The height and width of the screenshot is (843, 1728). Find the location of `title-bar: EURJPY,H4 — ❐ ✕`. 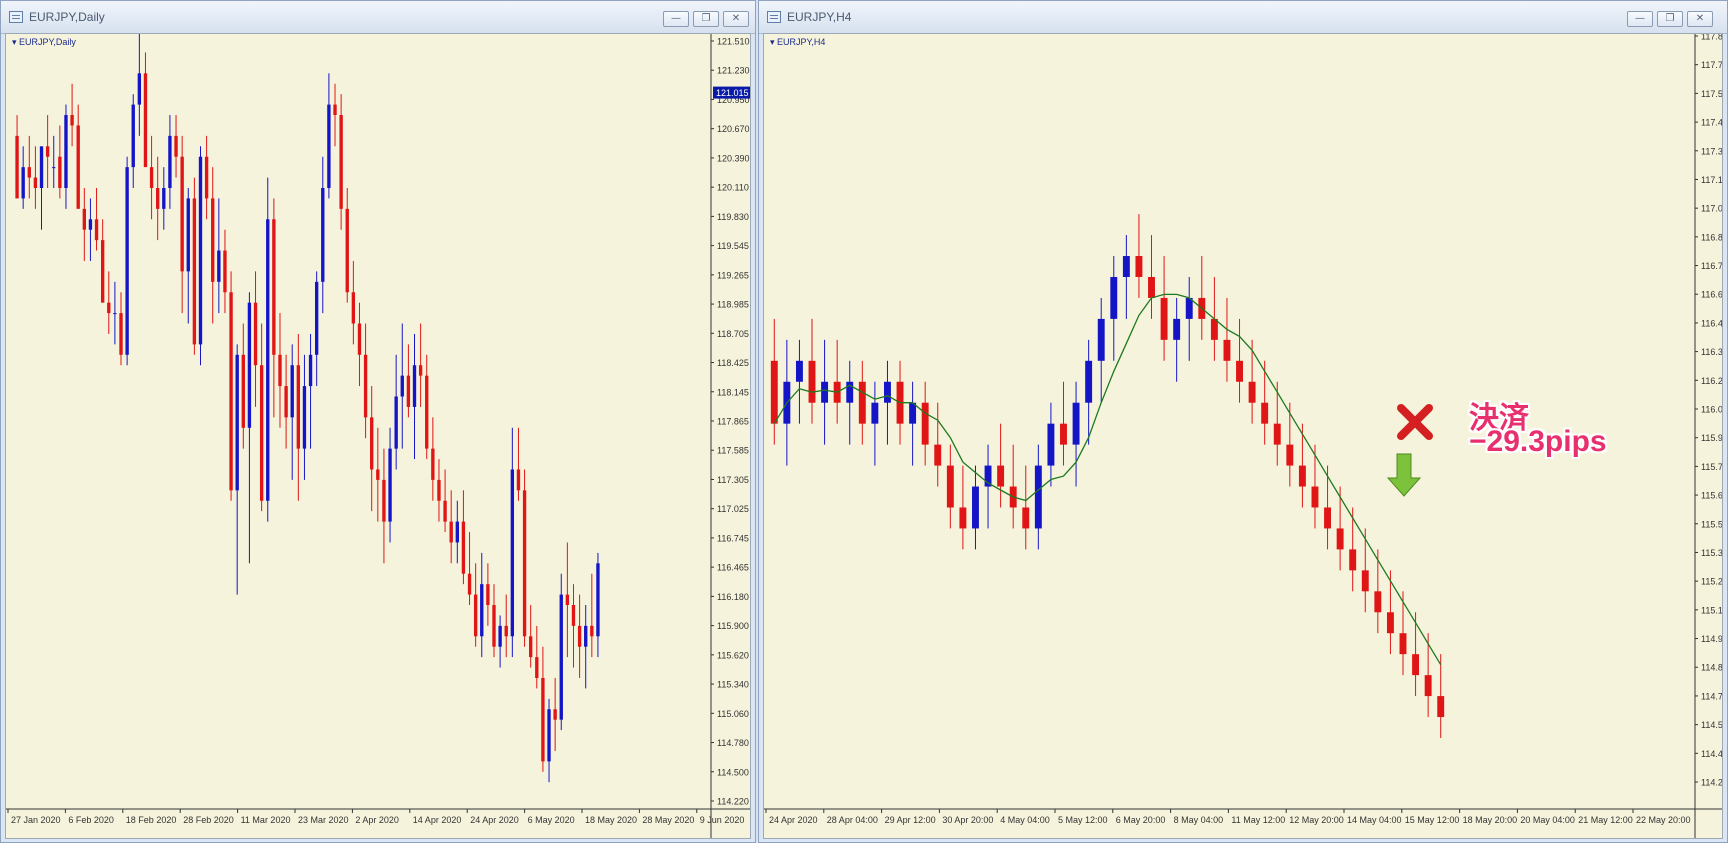

title-bar: EURJPY,H4 — ❐ ✕ is located at coordinates (1243, 17).